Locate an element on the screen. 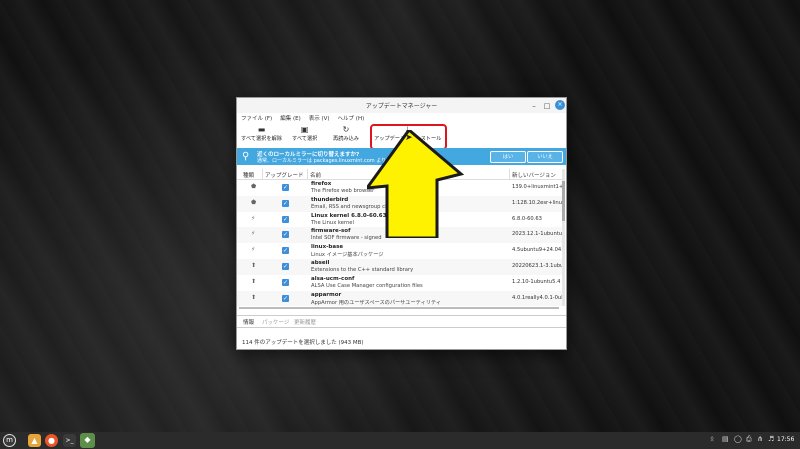 This screenshot has height=449, width=800. menu-edit: 編集 (E) is located at coordinates (290, 119).